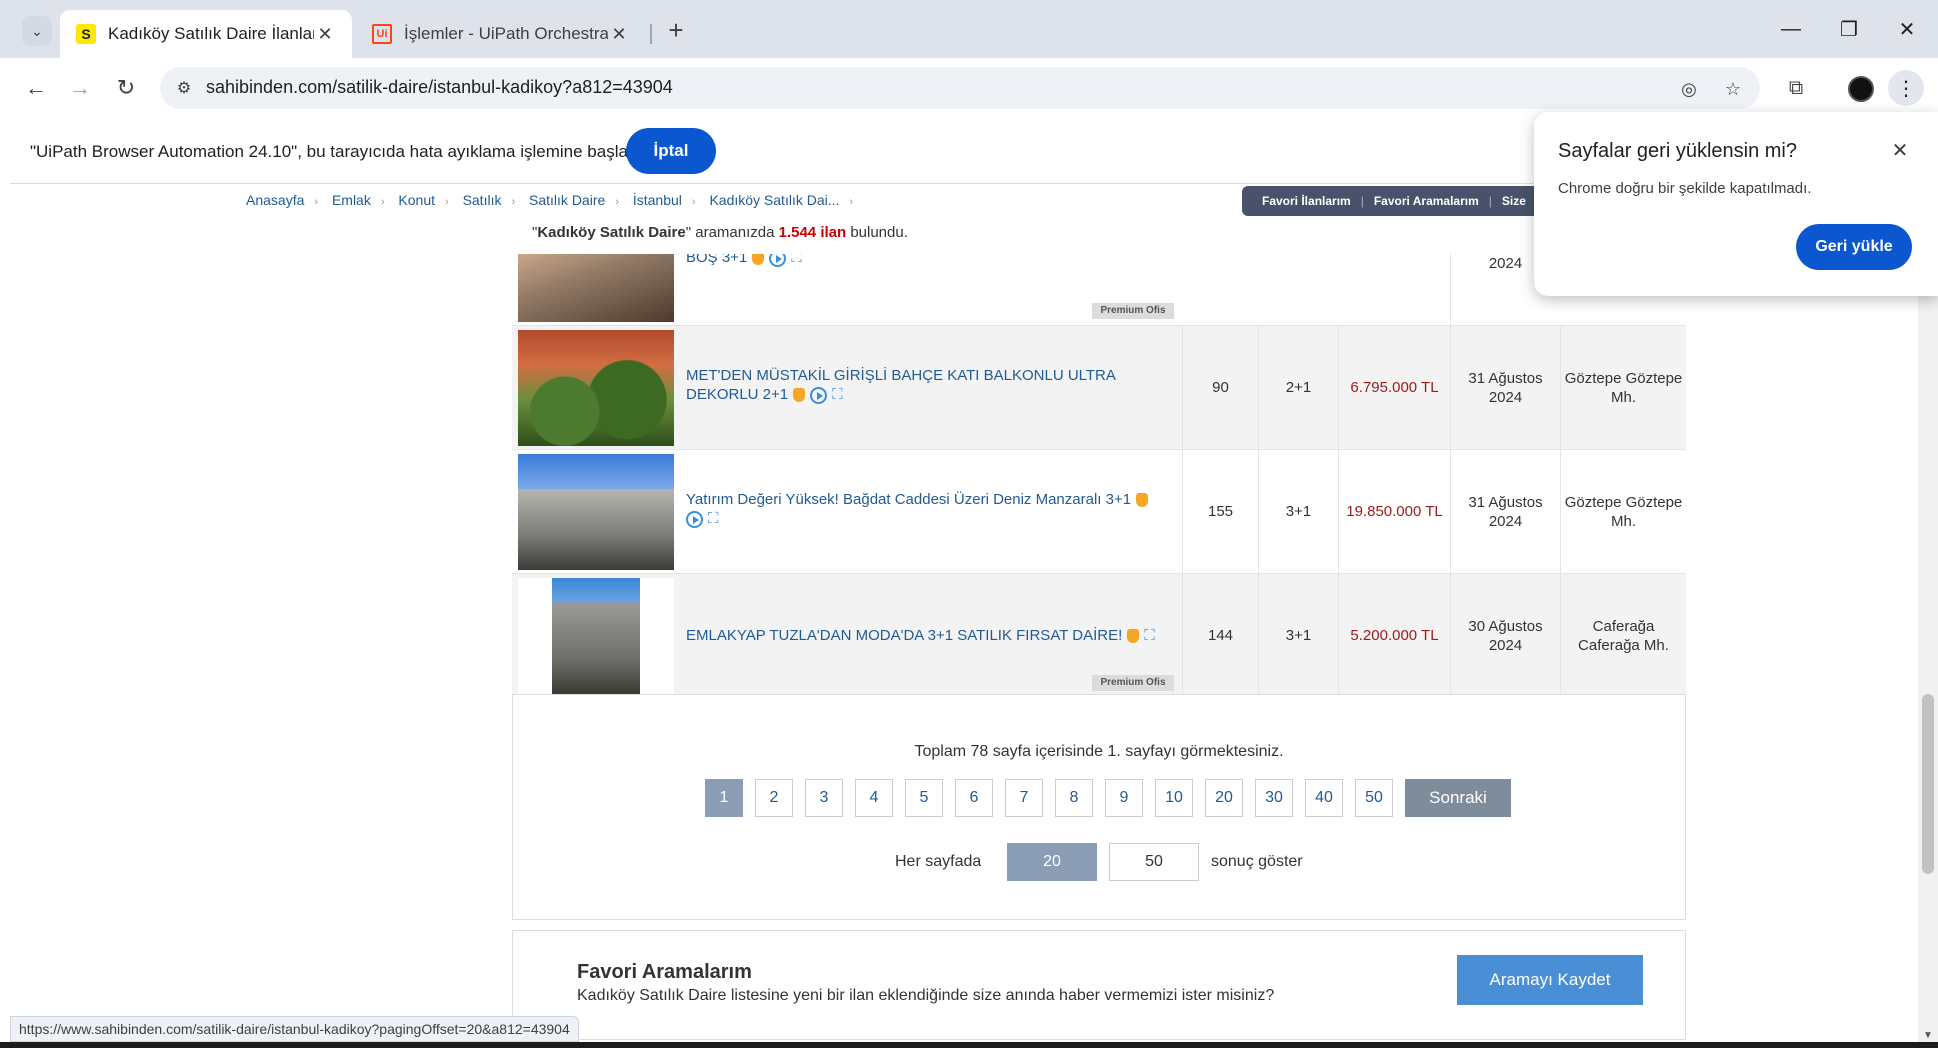 This screenshot has width=1938, height=1048. Describe the element at coordinates (1685, 188) in the screenshot. I see `popup-text: Chrome doğru bir şekilde kapatılmadı.` at that location.